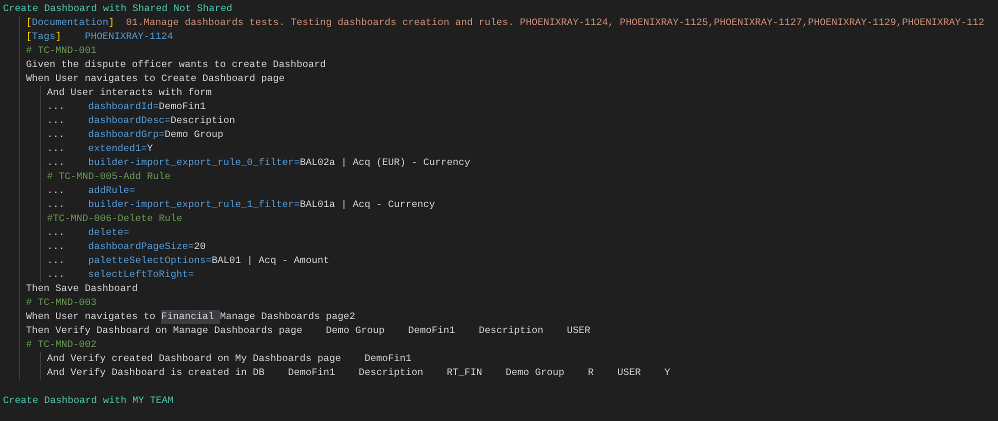  I want to click on named-argument: delete=, so click(109, 233).